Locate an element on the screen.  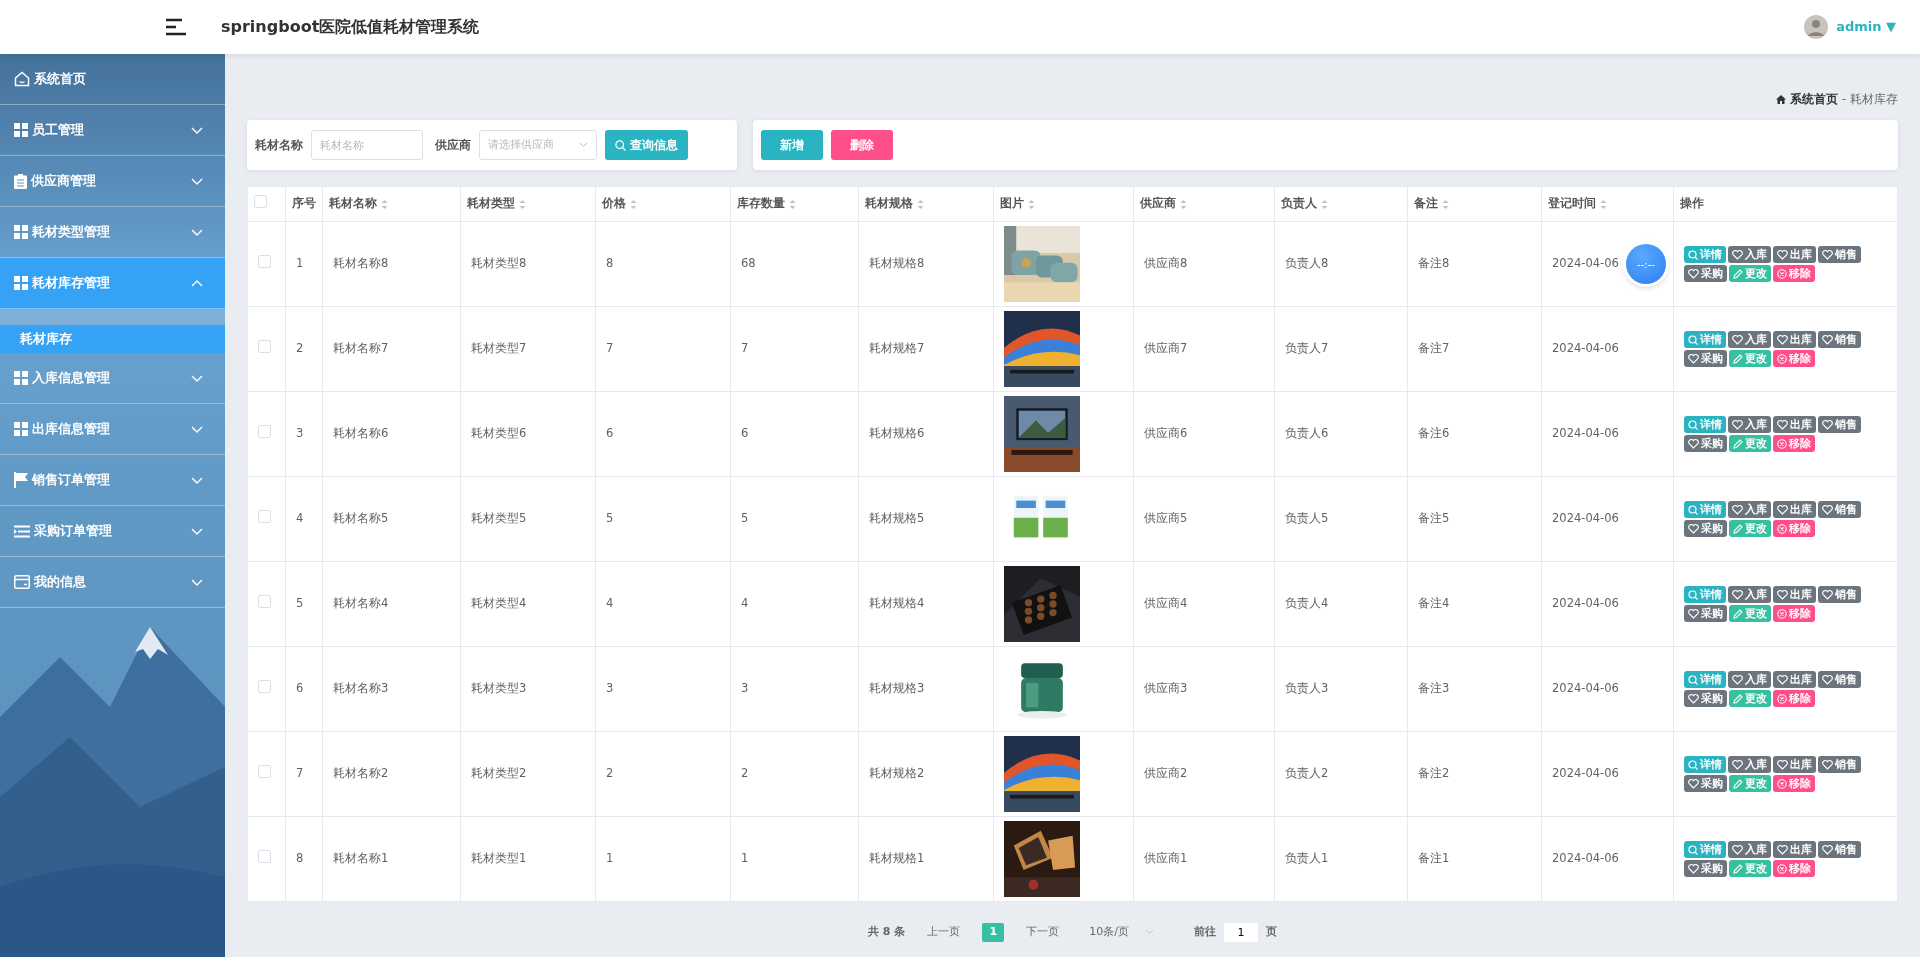
page-size-select: 10条/页 is located at coordinates (1121, 932).